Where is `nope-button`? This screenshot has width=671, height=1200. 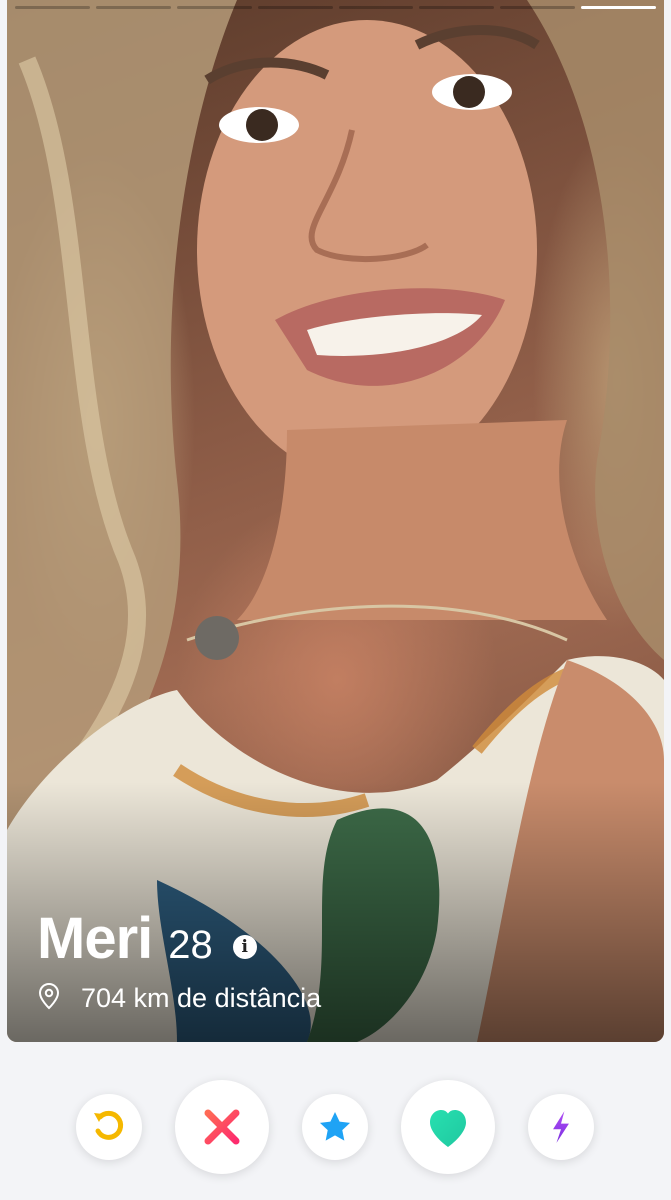 nope-button is located at coordinates (222, 1127).